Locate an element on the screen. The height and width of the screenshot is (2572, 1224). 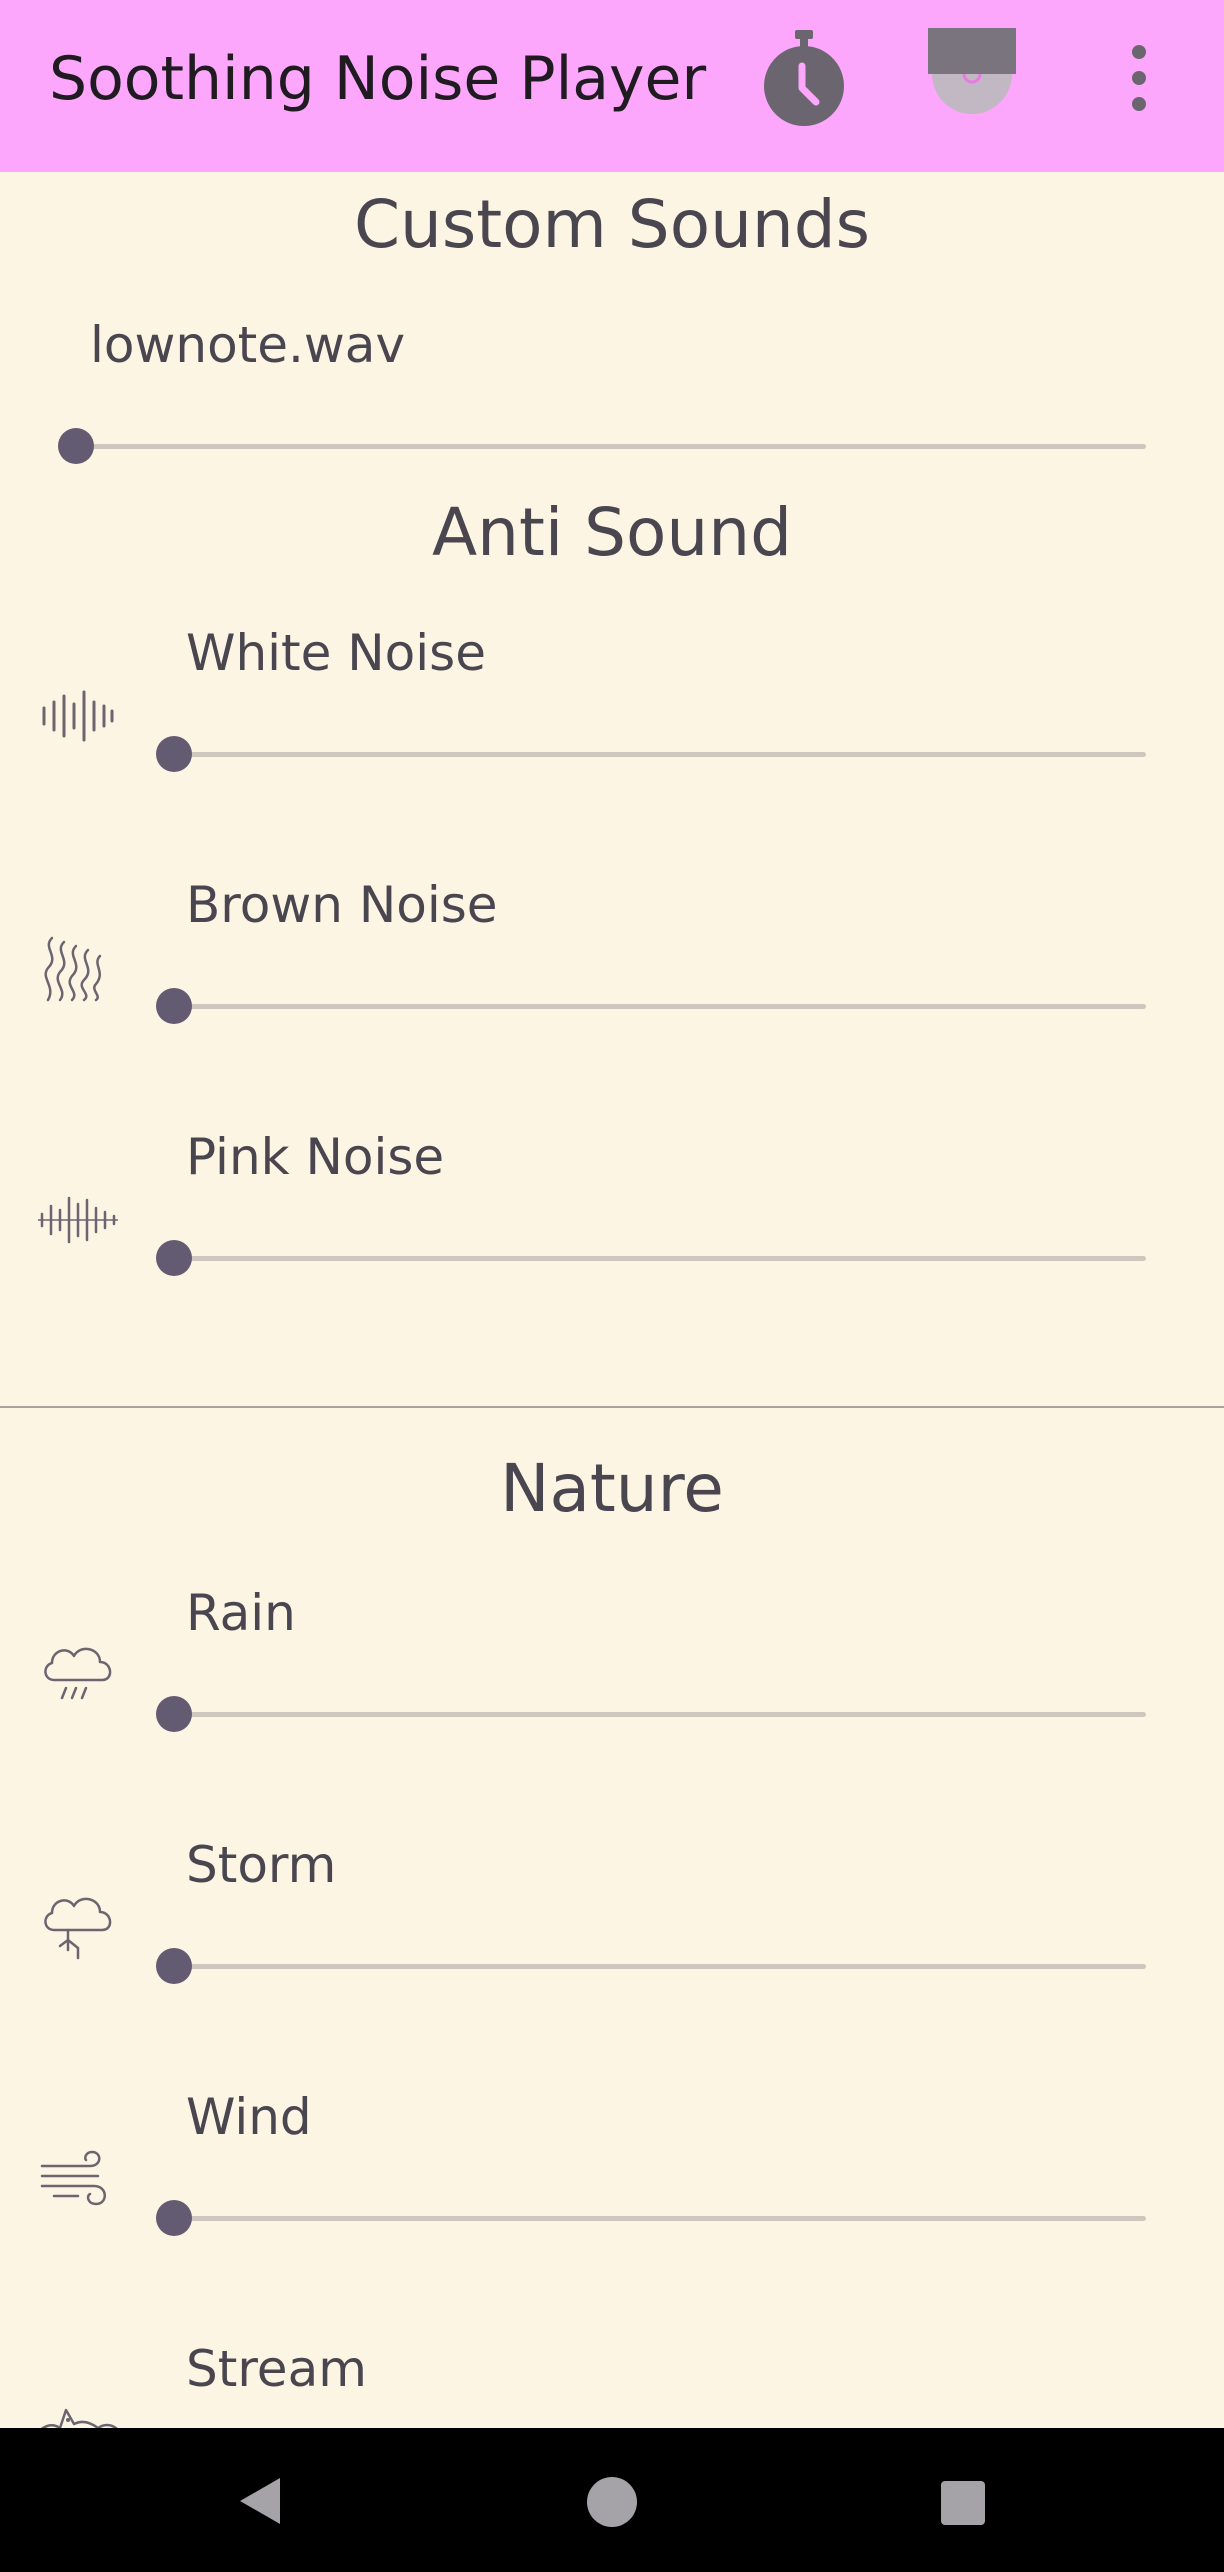
custom-sound-volume-slider is located at coordinates (602, 446).